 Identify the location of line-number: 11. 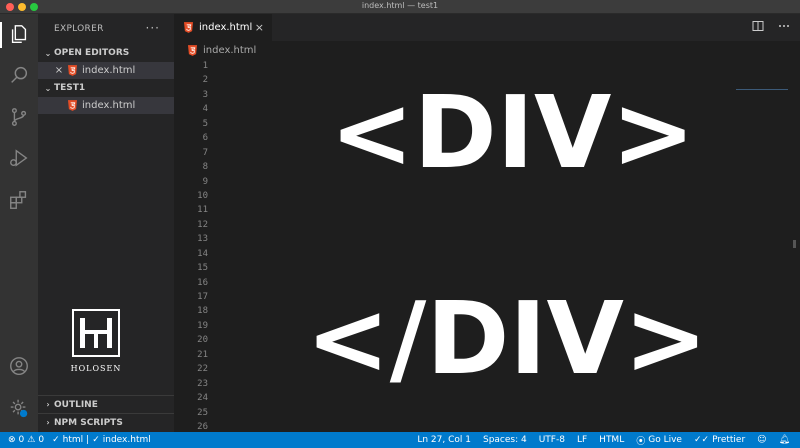
(202, 210).